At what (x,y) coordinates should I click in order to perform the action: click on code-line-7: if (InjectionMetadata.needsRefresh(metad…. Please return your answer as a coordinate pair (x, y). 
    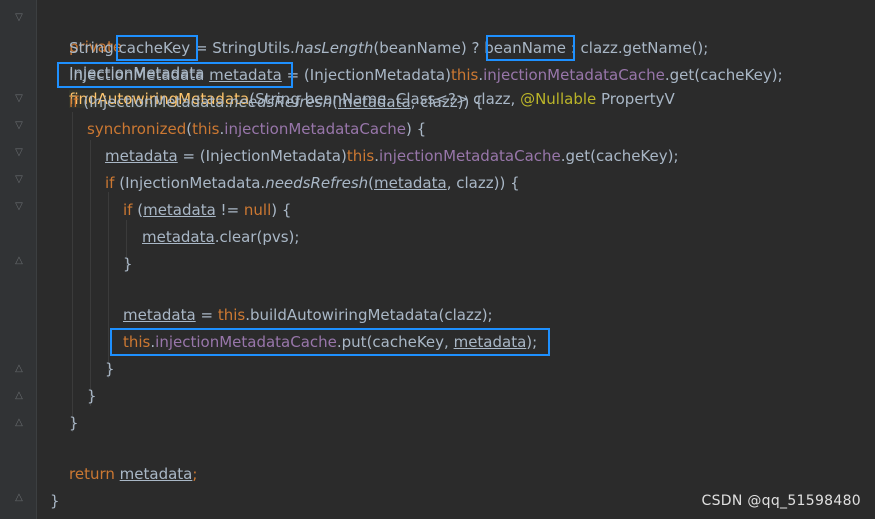
    Looking at the image, I should click on (312, 183).